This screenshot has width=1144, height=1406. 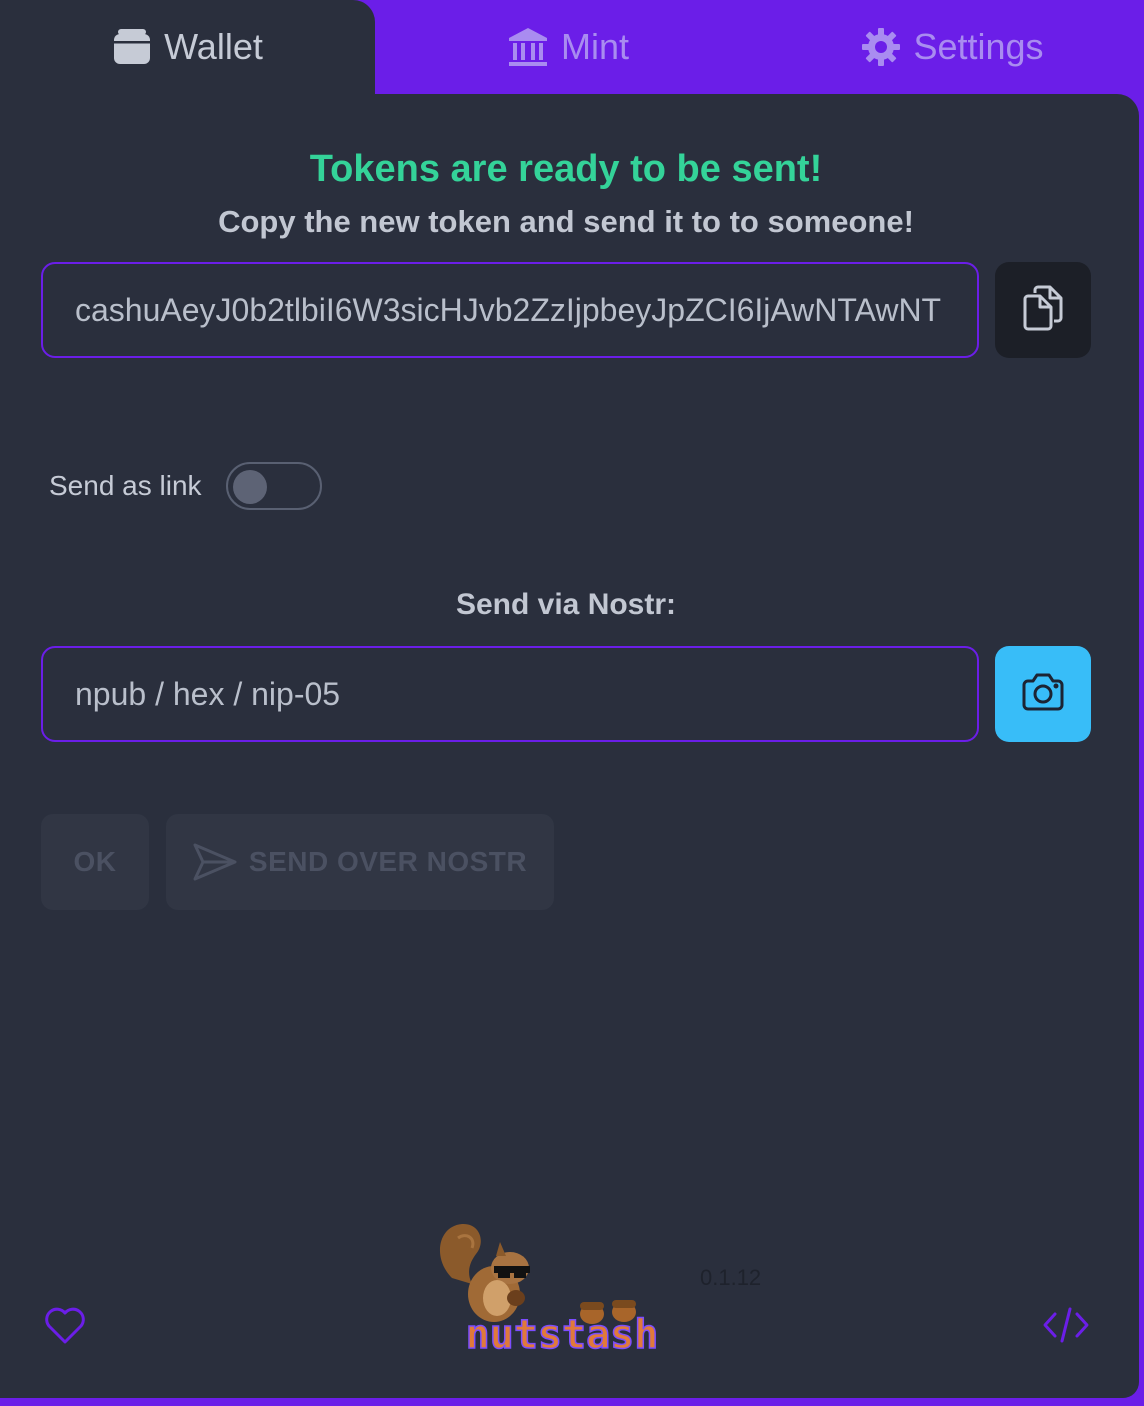 I want to click on tab-wallet: Wallet, so click(x=187, y=47).